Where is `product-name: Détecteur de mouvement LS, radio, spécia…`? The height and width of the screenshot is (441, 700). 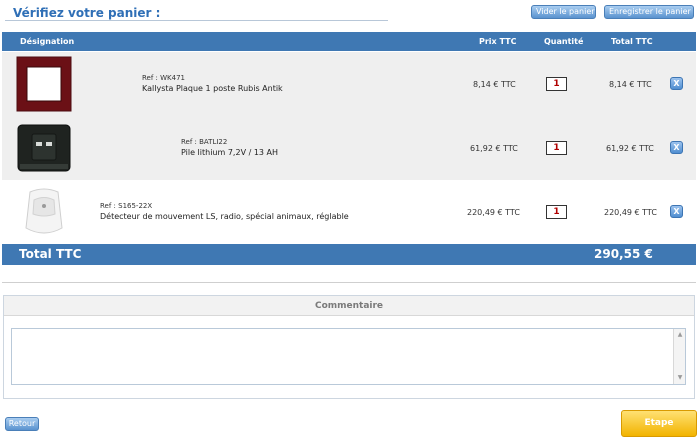
product-name: Détecteur de mouvement LS, radio, spécia… is located at coordinates (224, 216).